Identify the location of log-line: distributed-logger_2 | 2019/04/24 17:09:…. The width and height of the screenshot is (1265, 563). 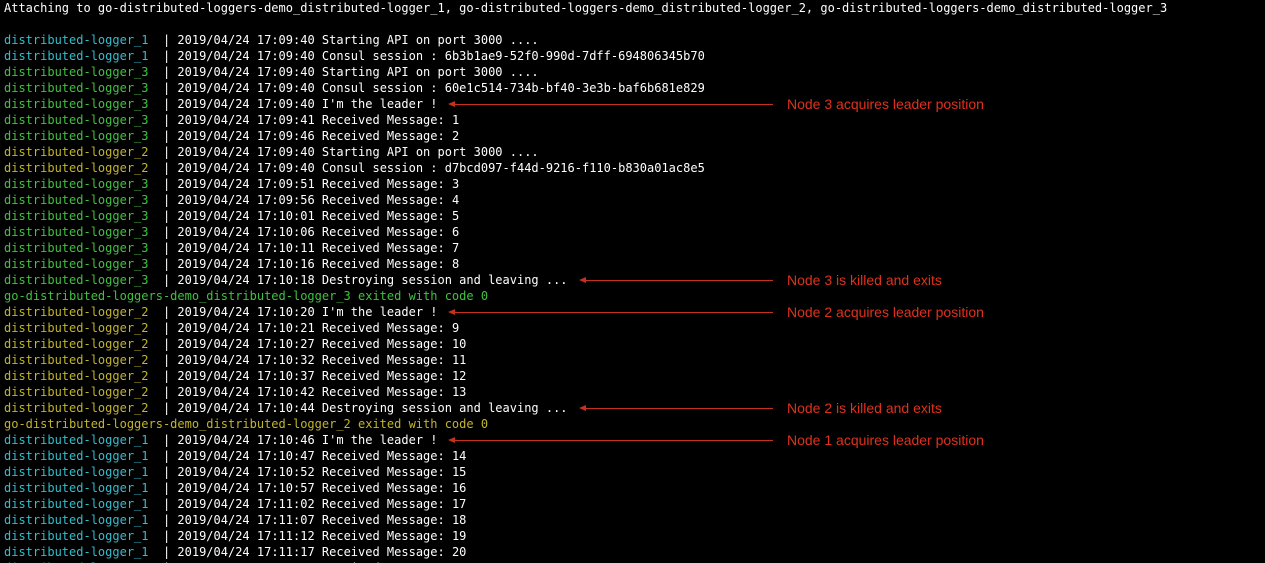
(271, 152).